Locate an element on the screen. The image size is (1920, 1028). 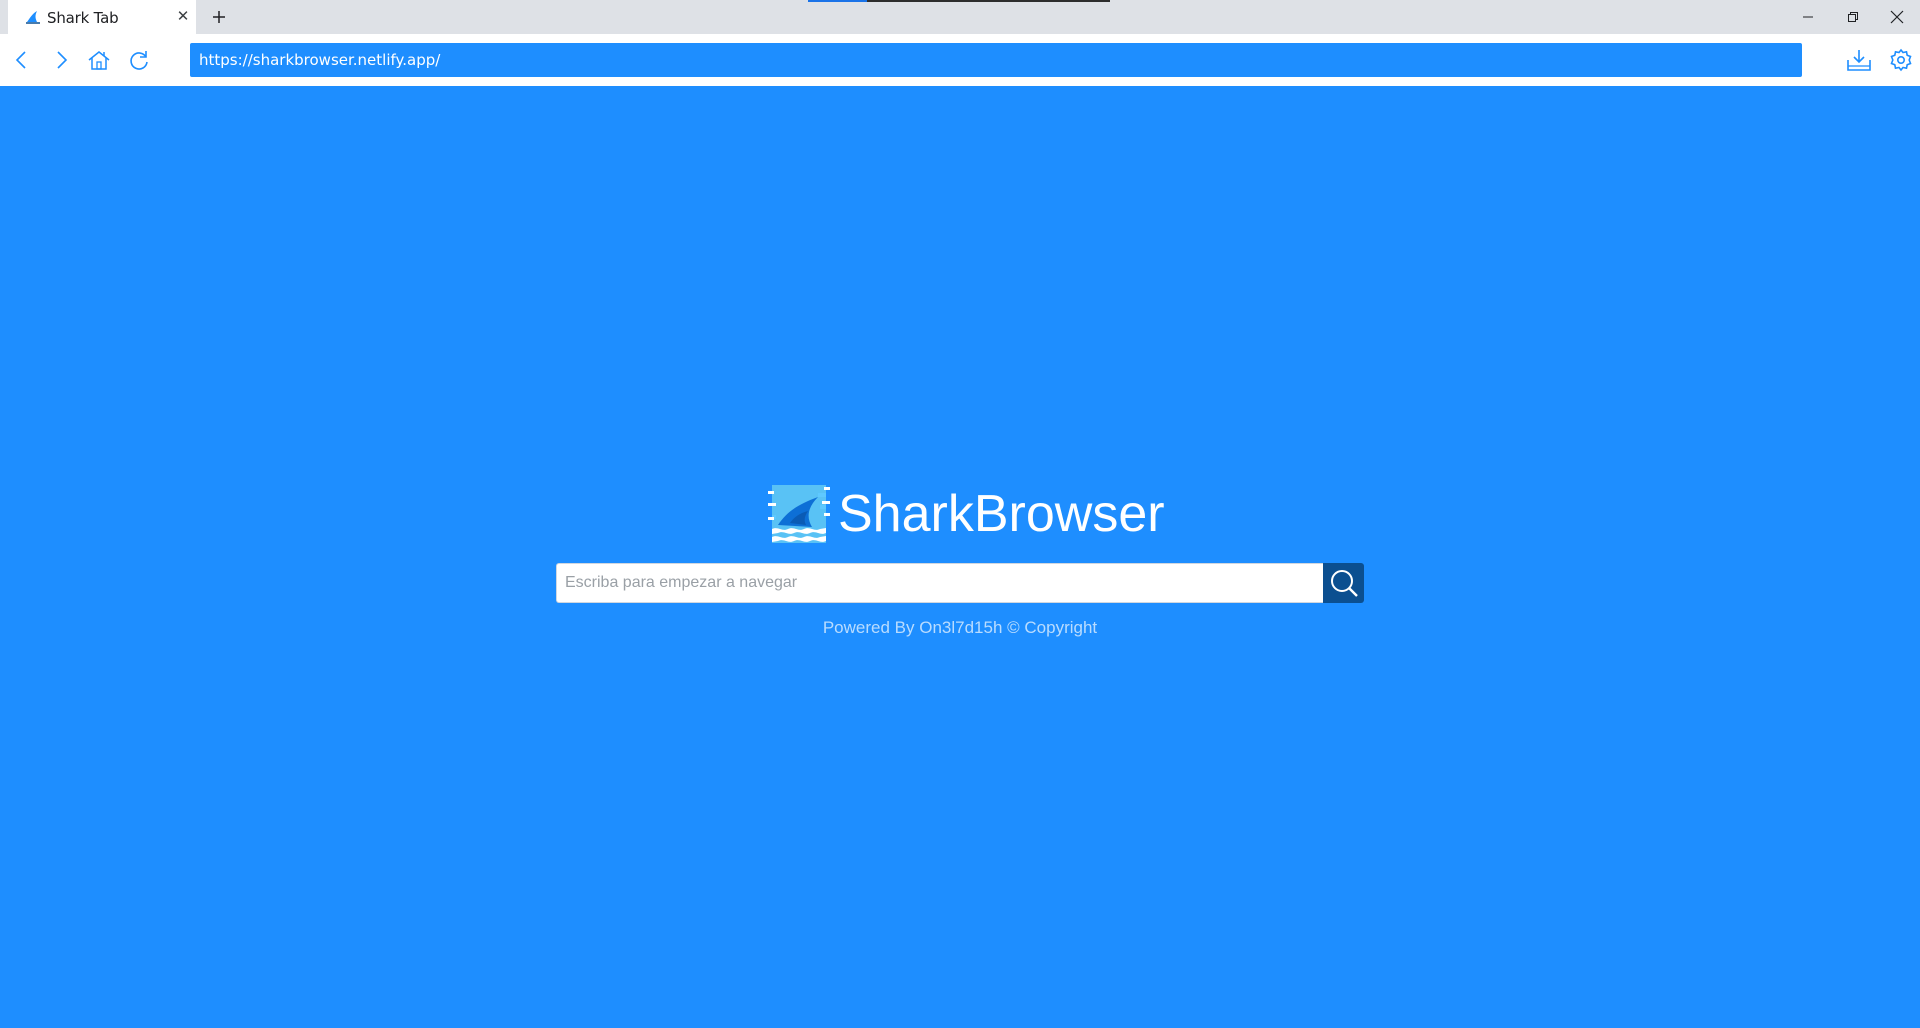
search-icon is located at coordinates (1344, 583).